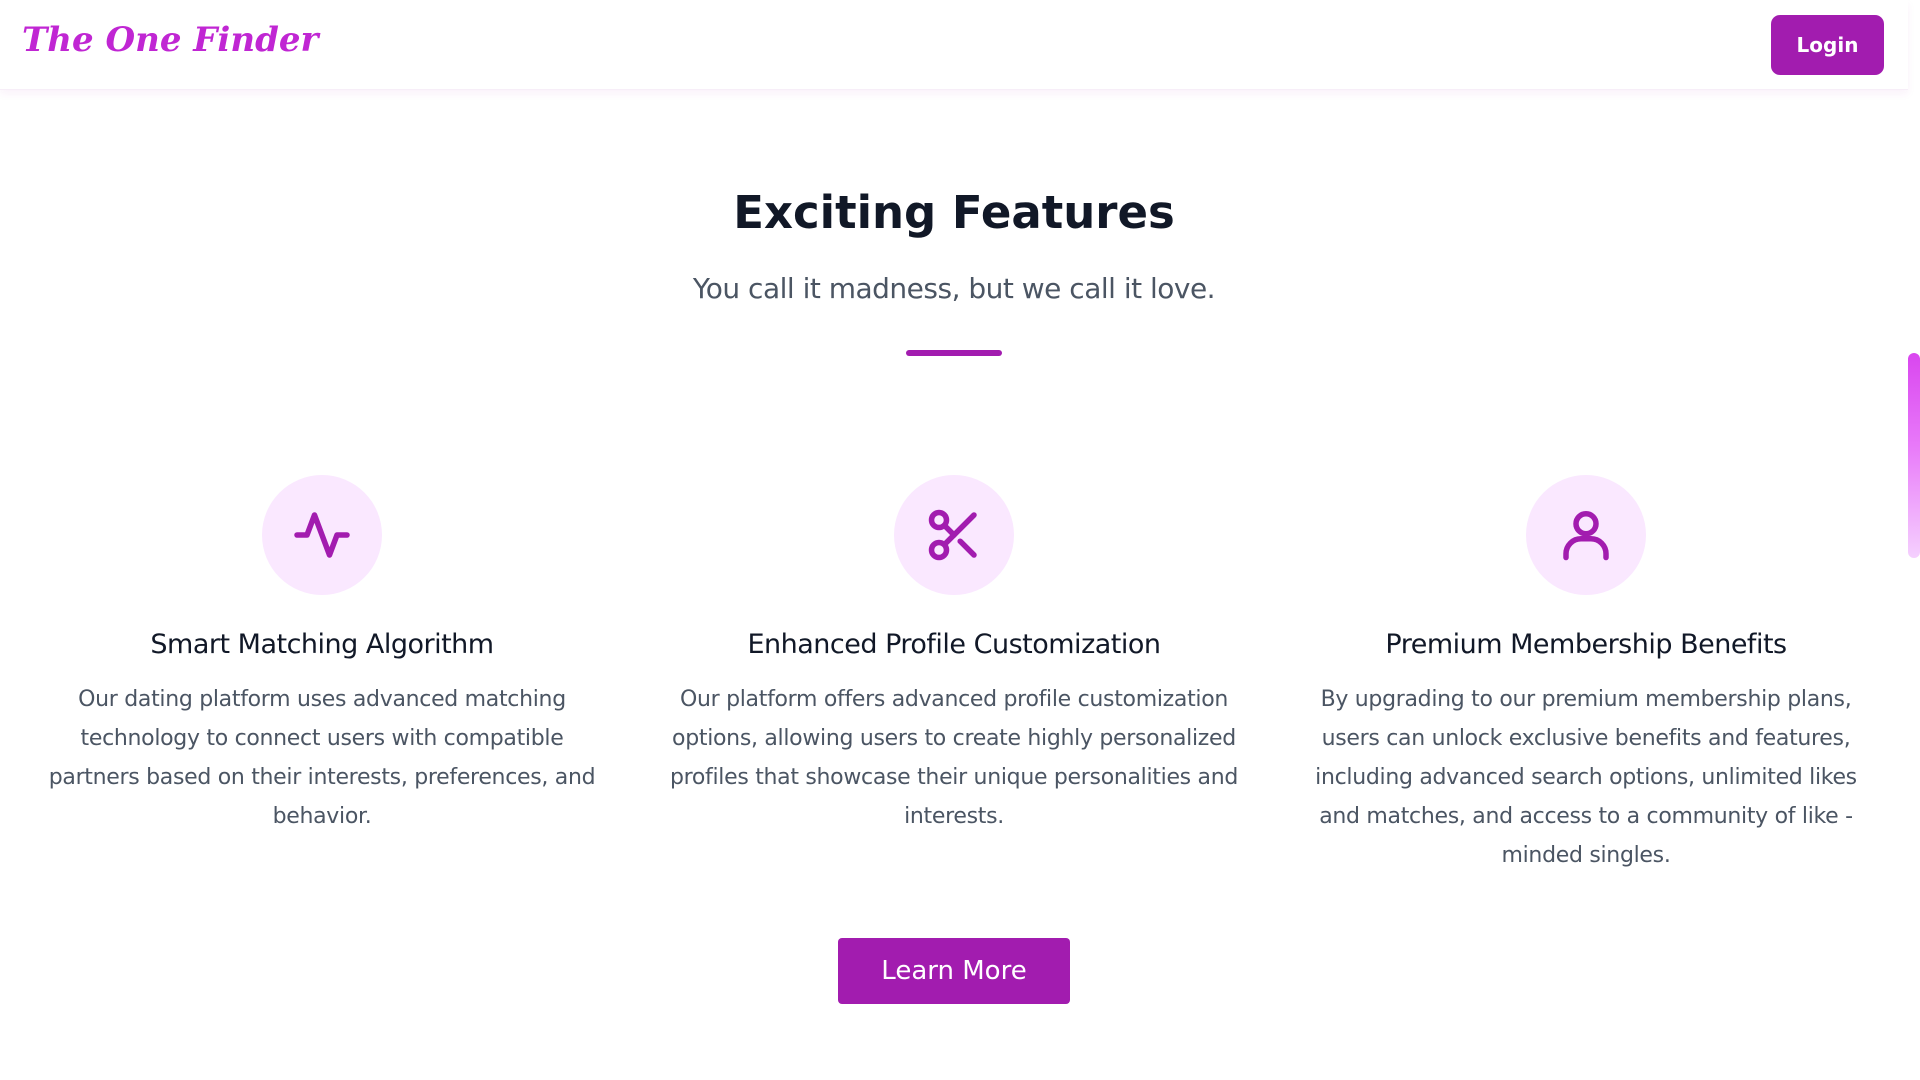  What do you see at coordinates (322, 644) in the screenshot?
I see `feature-title: Smart Matching Algorithm` at bounding box center [322, 644].